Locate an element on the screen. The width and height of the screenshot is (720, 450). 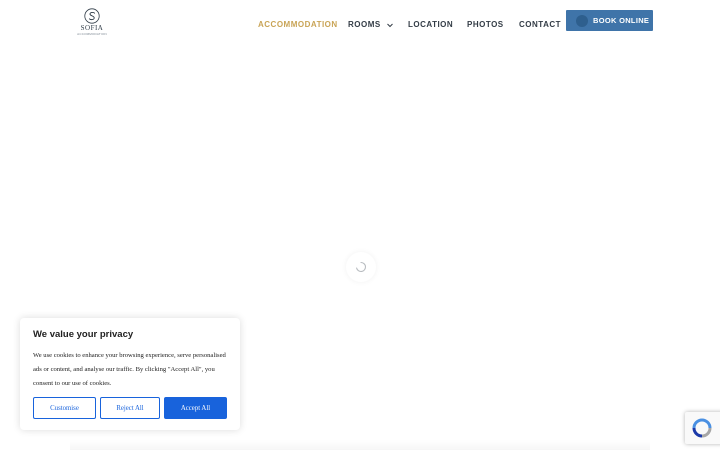
nav-item-rooms: ROOMS is located at coordinates (371, 25).